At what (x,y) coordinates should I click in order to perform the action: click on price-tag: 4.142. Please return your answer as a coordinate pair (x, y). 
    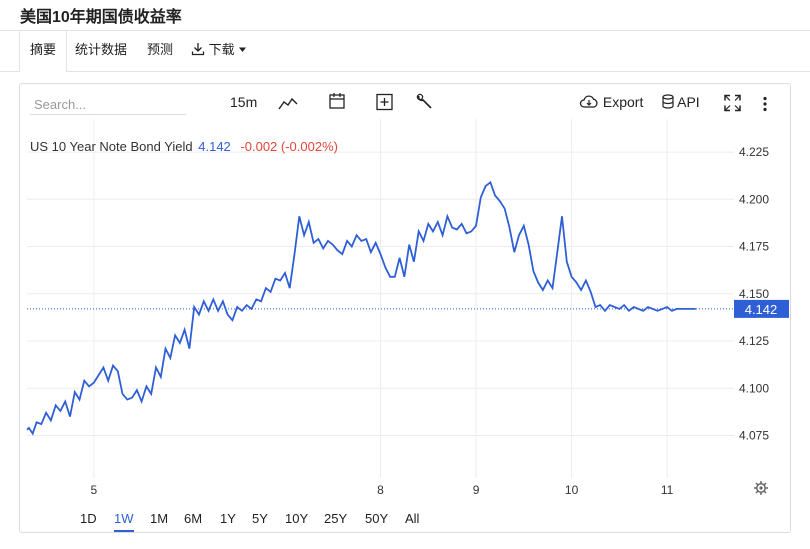
    Looking at the image, I should click on (761, 308).